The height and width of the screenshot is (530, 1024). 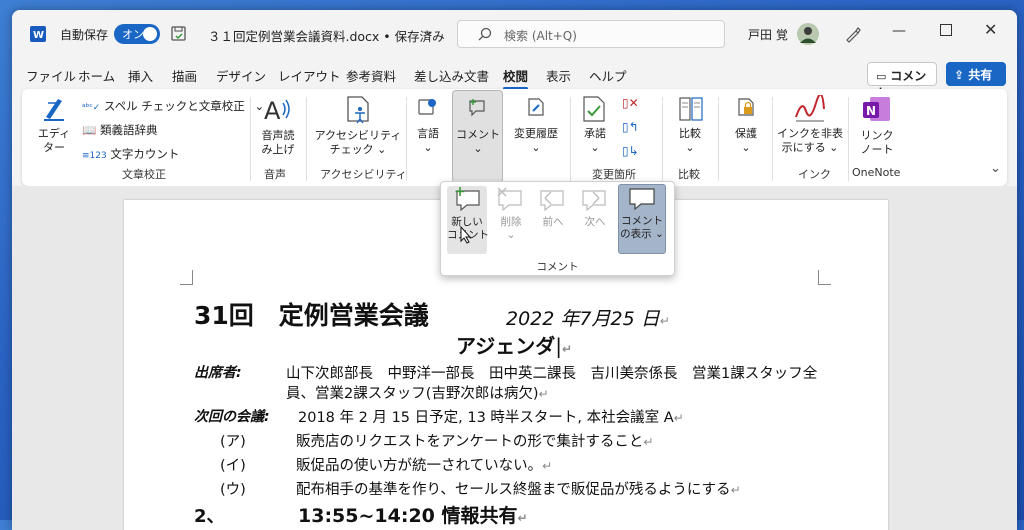 I want to click on show-comments-icon, so click(x=642, y=199).